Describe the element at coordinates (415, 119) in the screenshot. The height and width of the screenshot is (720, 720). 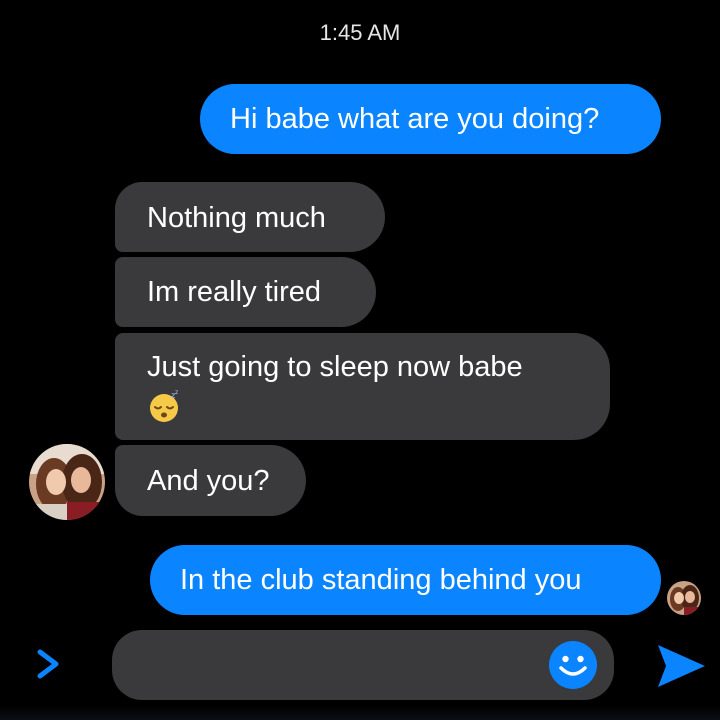
I see `message-text: Hi babe what are you doing?` at that location.